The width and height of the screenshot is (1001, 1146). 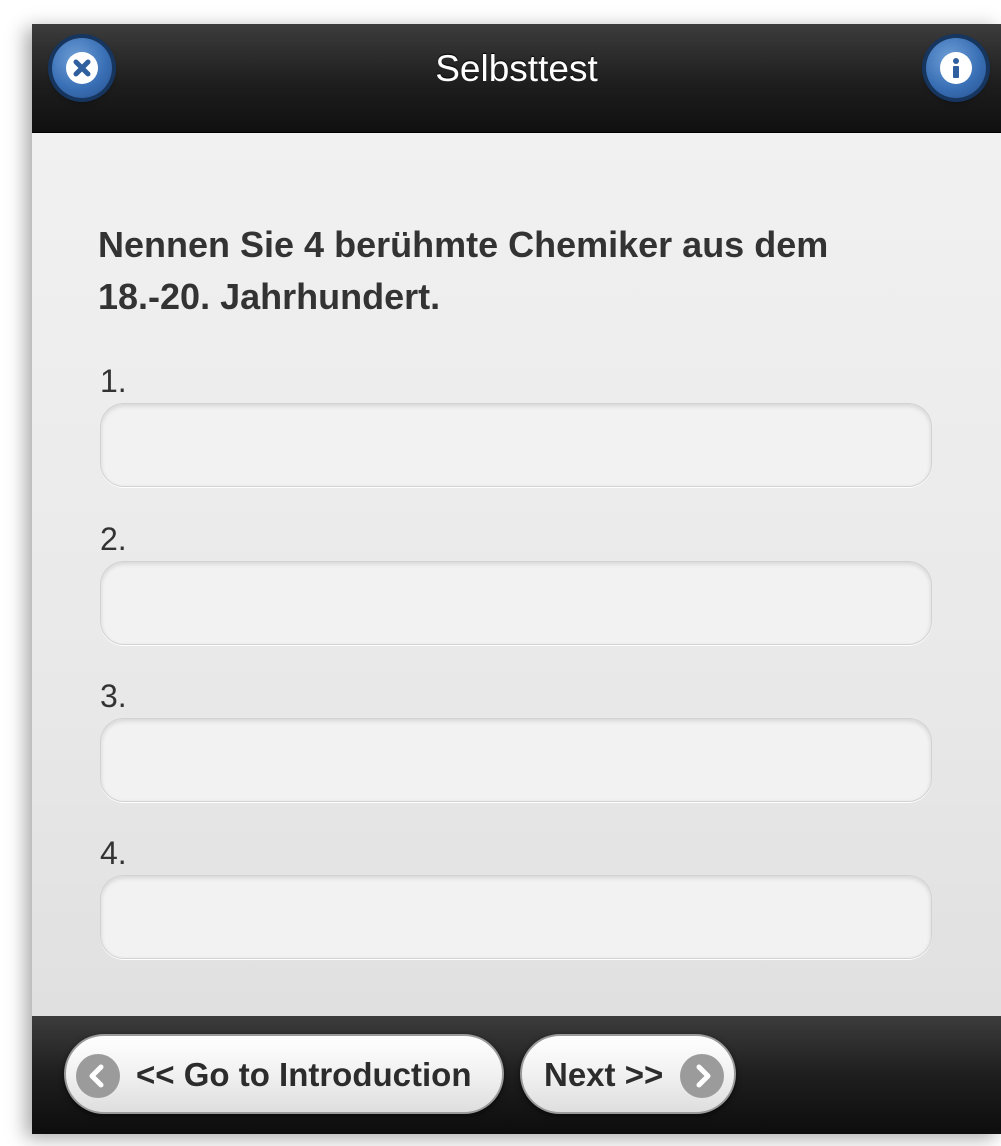 I want to click on arrow-left-icon, so click(x=98, y=1076).